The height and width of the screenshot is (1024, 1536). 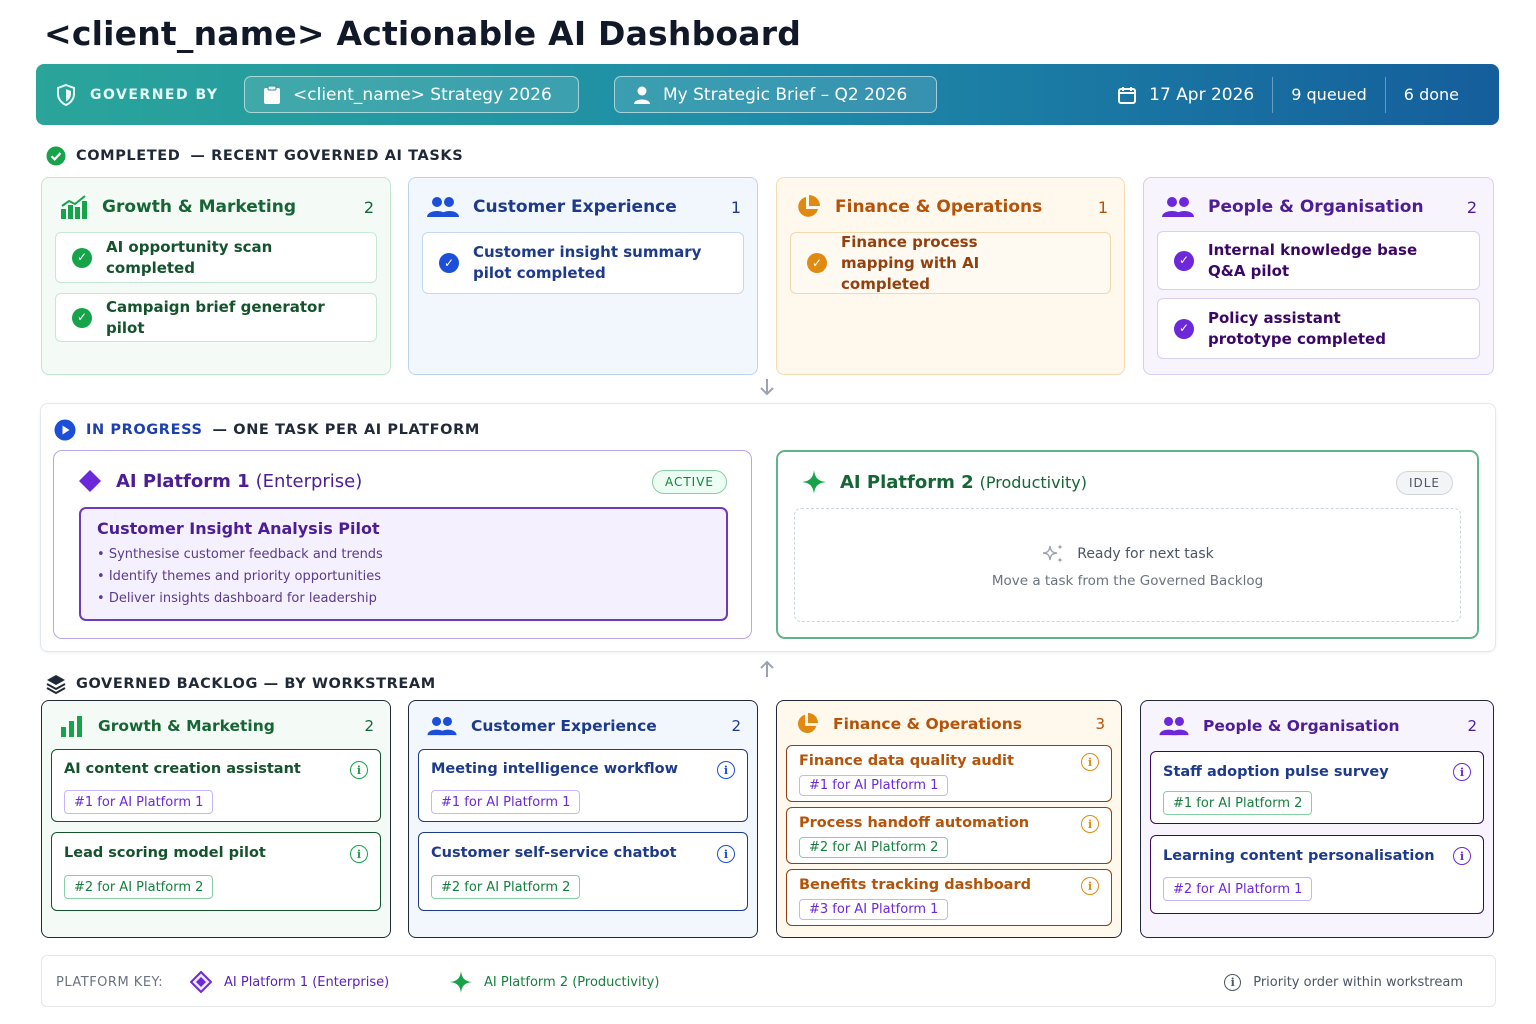 What do you see at coordinates (65, 430) in the screenshot?
I see `play-circle-icon` at bounding box center [65, 430].